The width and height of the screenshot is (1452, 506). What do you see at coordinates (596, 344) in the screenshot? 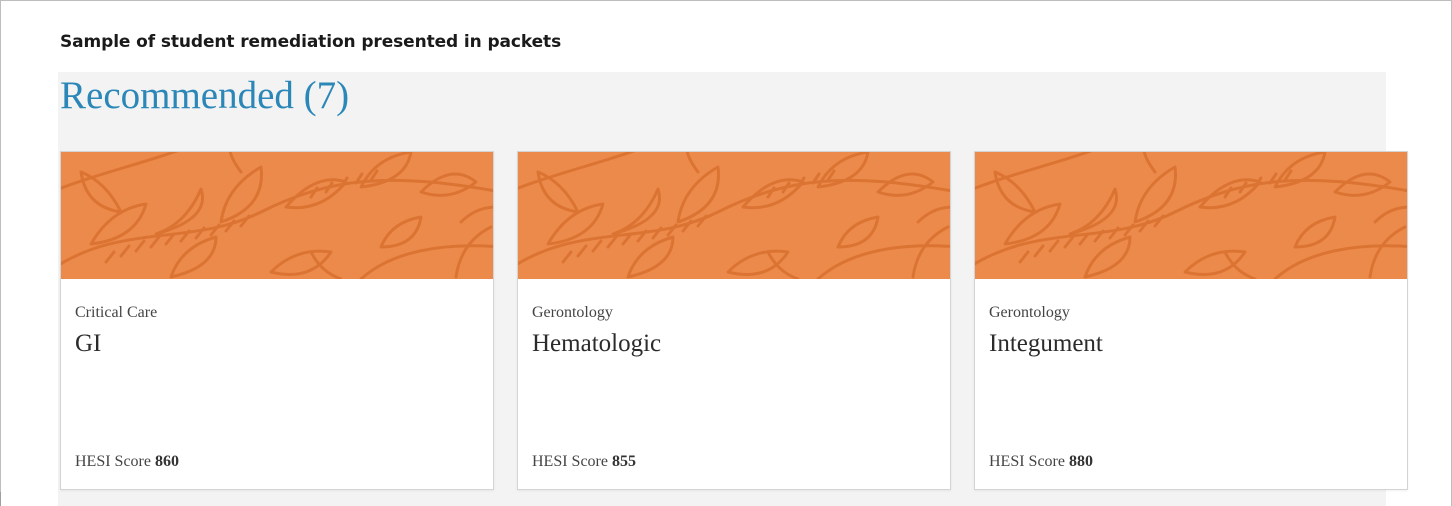
I see `card-title: Hematologic` at bounding box center [596, 344].